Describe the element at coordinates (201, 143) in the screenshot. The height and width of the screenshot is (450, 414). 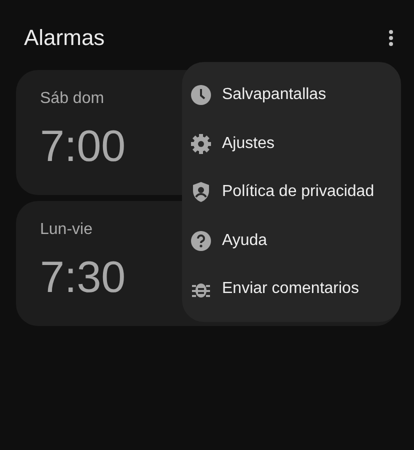
I see `settings-icon` at that location.